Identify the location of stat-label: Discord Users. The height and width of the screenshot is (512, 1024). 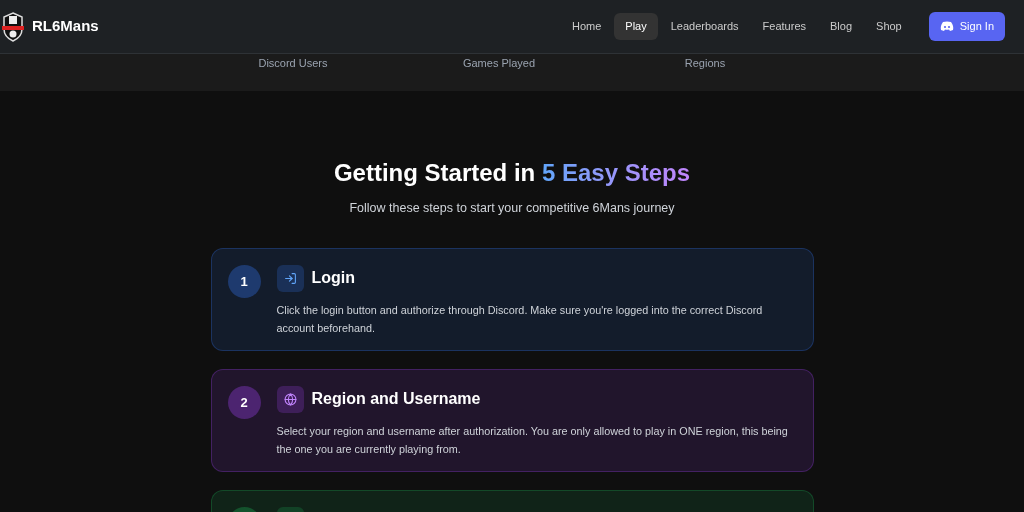
(293, 63).